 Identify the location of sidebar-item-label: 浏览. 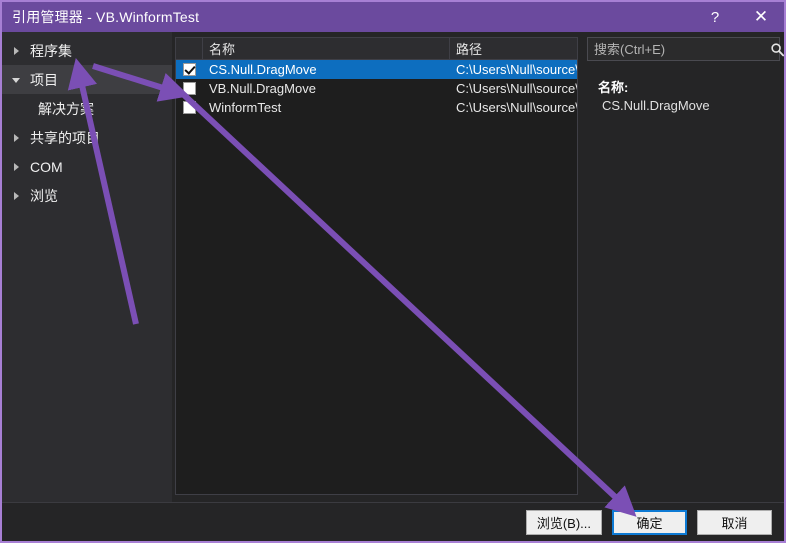
(44, 195).